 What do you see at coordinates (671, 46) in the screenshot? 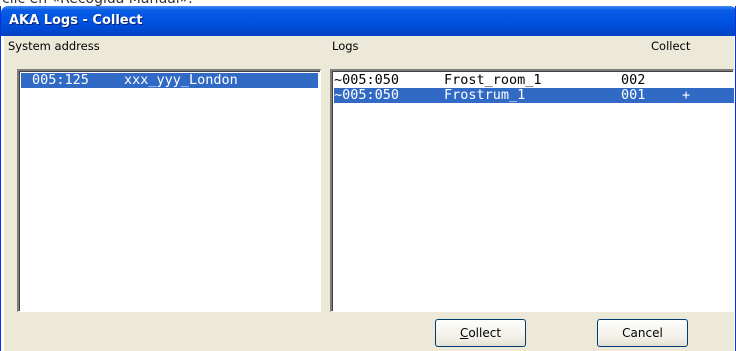
I see `collect-header: Collect` at bounding box center [671, 46].